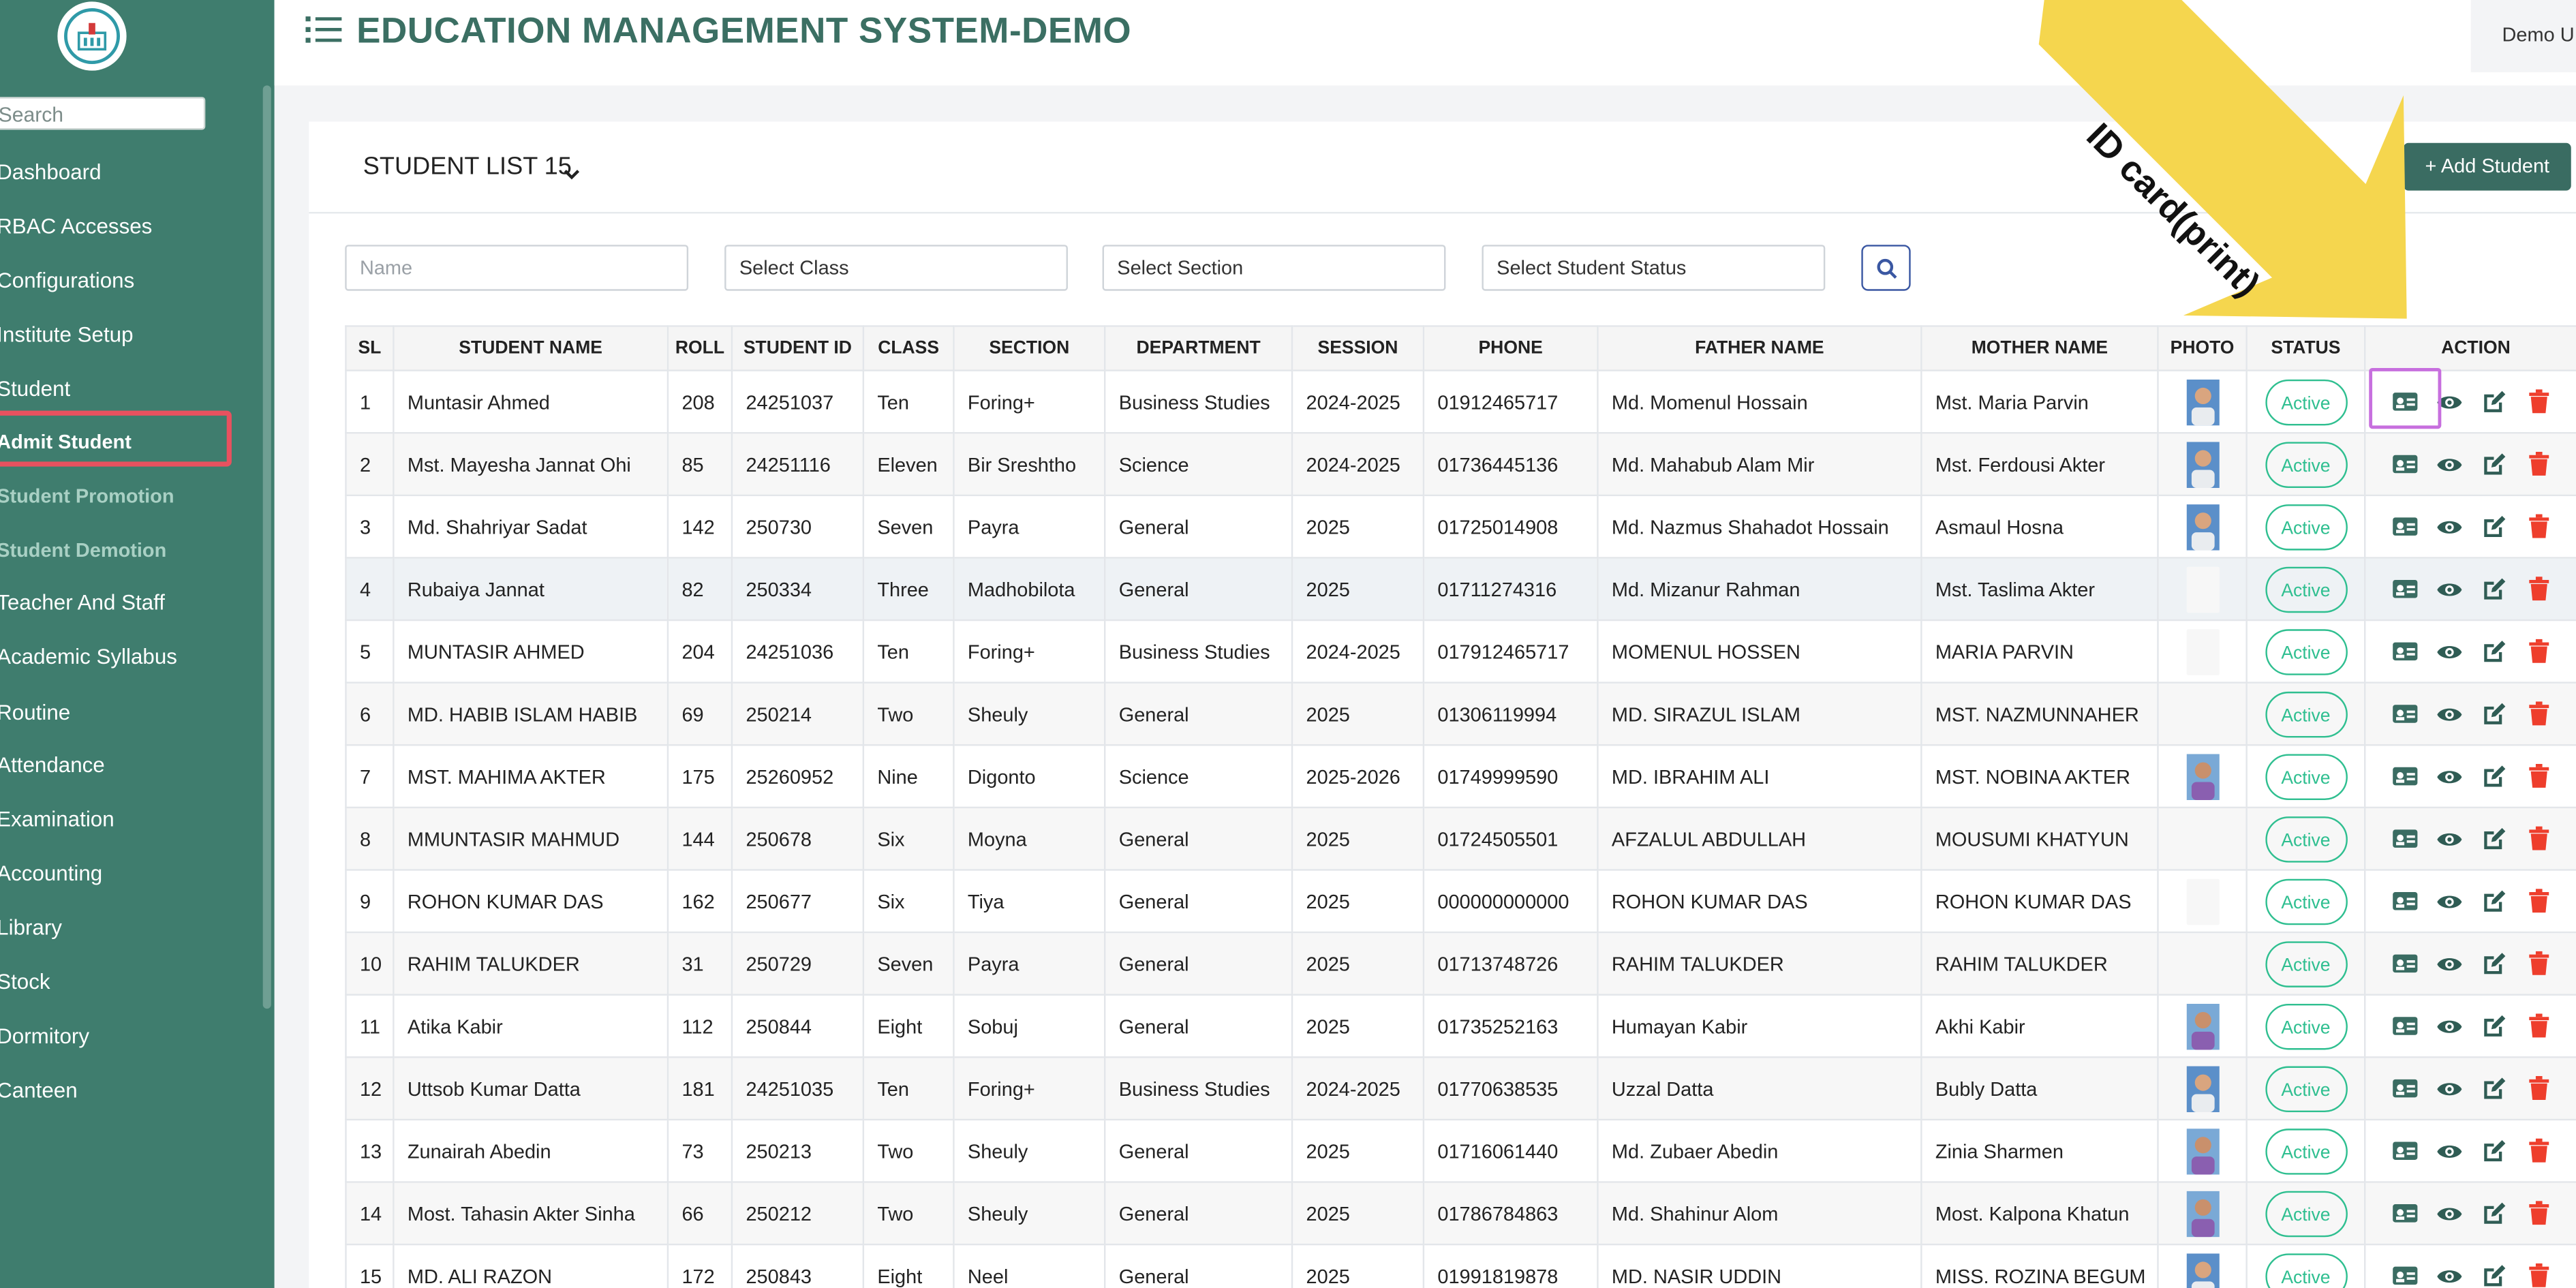  Describe the element at coordinates (25, 982) in the screenshot. I see `sidebar-item-stock: Stock` at that location.